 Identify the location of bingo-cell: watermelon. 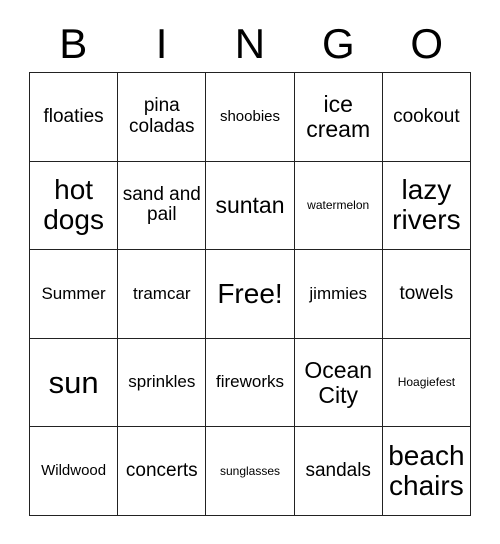
(338, 206).